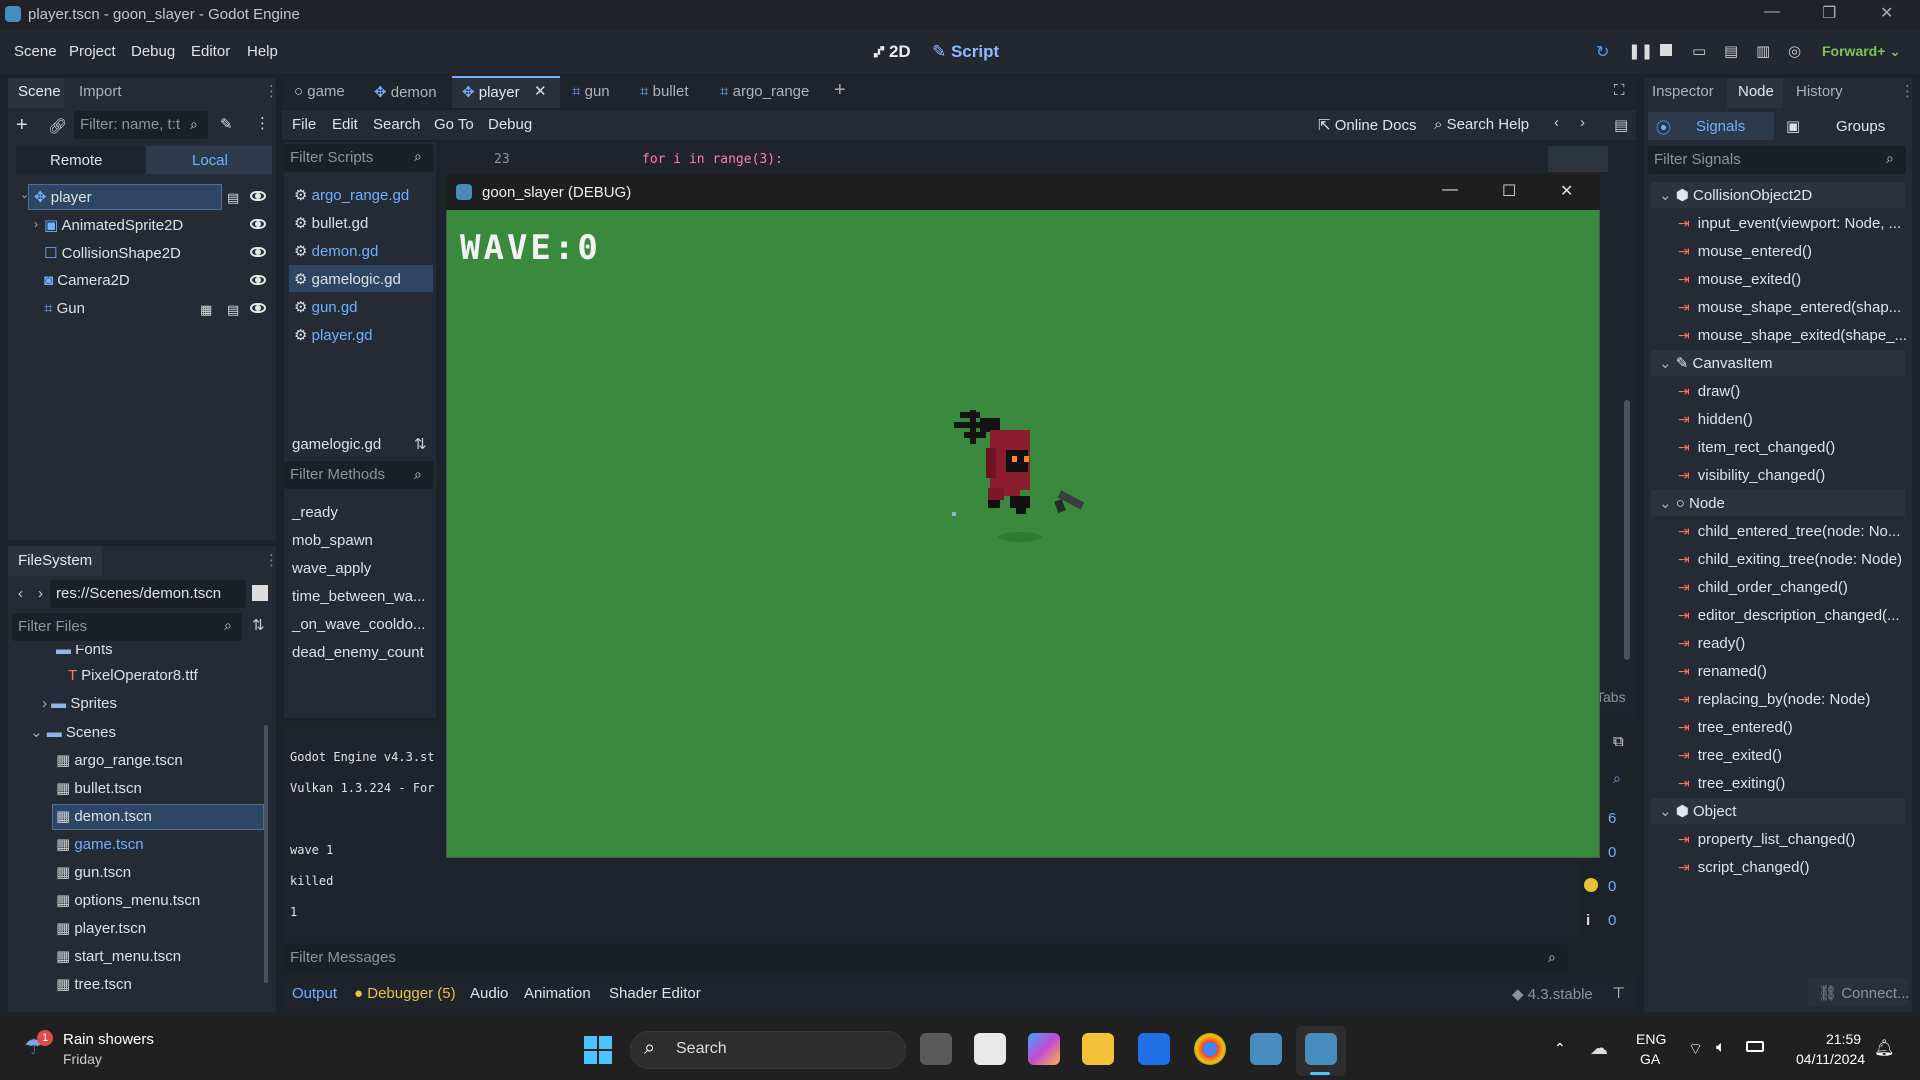 The width and height of the screenshot is (1920, 1080). I want to click on signal-item: ⇥ tree_entered(), so click(1735, 727).